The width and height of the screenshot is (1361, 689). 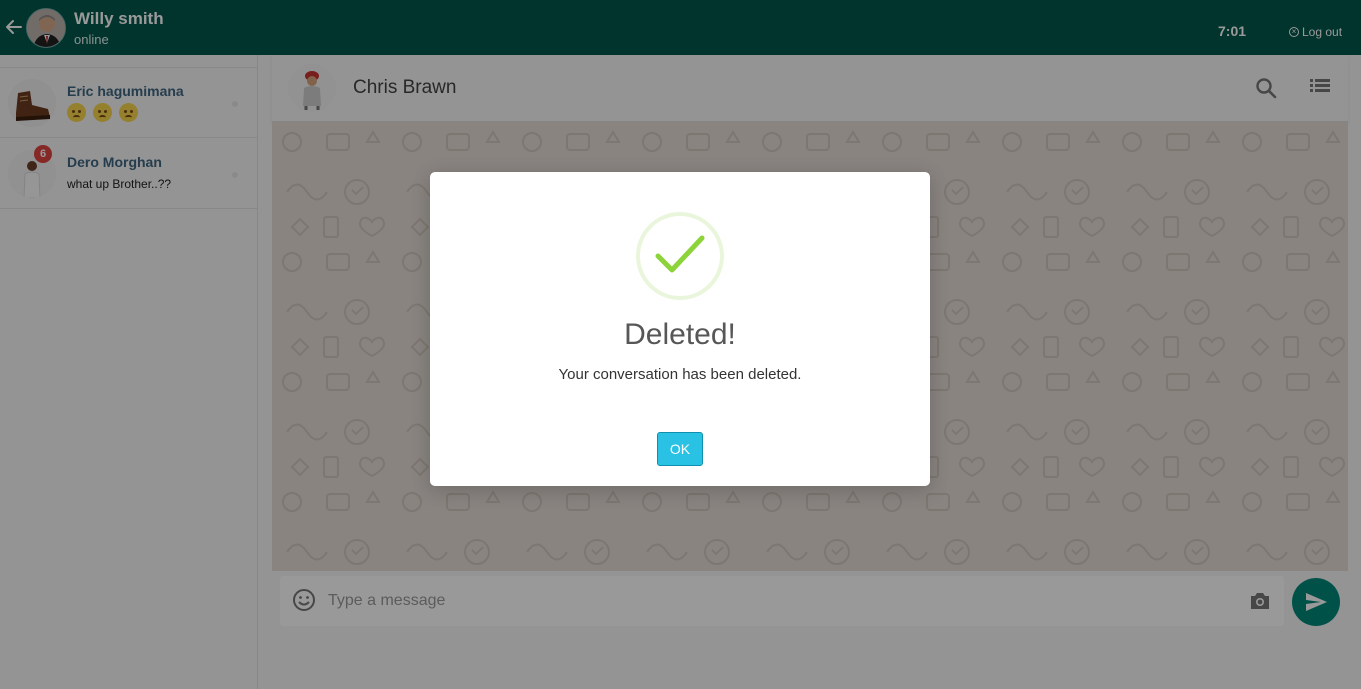 What do you see at coordinates (680, 374) in the screenshot?
I see `dialog-message: Your conversation has been deleted.` at bounding box center [680, 374].